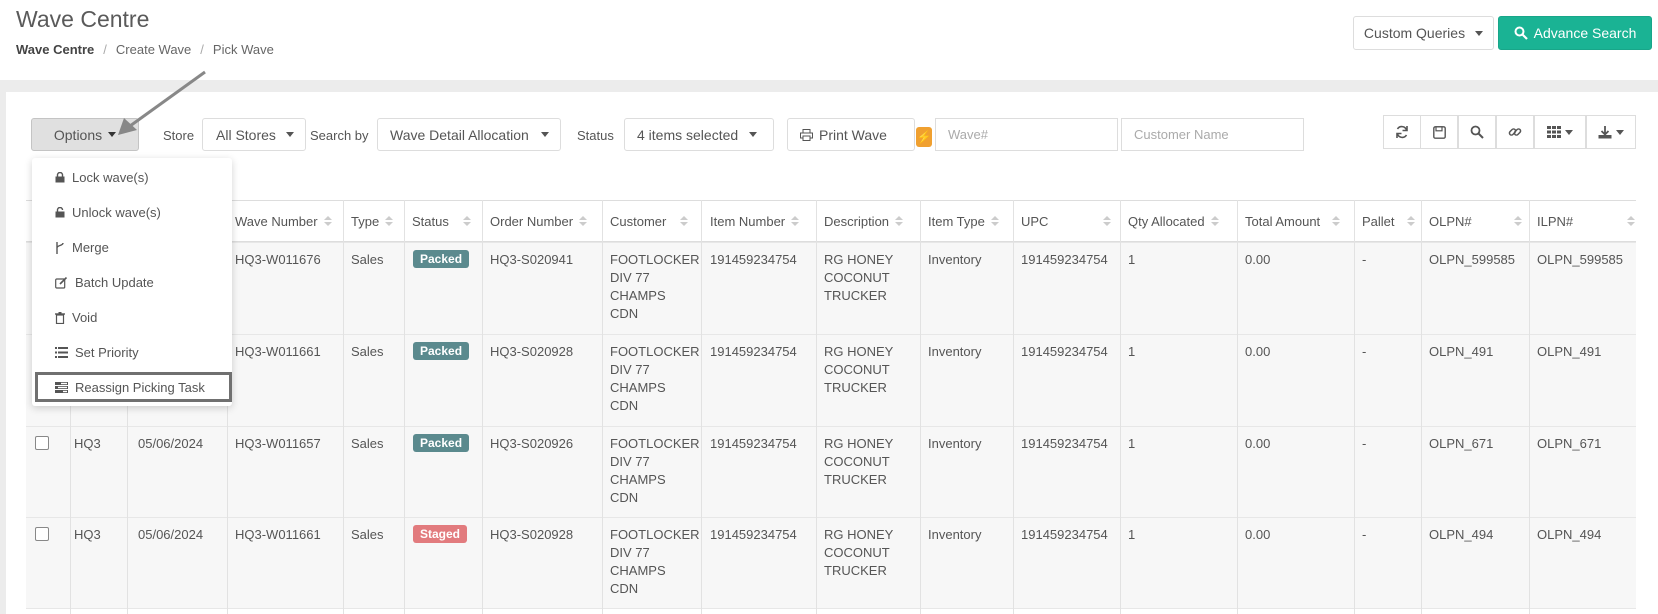 The width and height of the screenshot is (1658, 614). I want to click on menu-item-lock-waves: Lock wave(s), so click(102, 177).